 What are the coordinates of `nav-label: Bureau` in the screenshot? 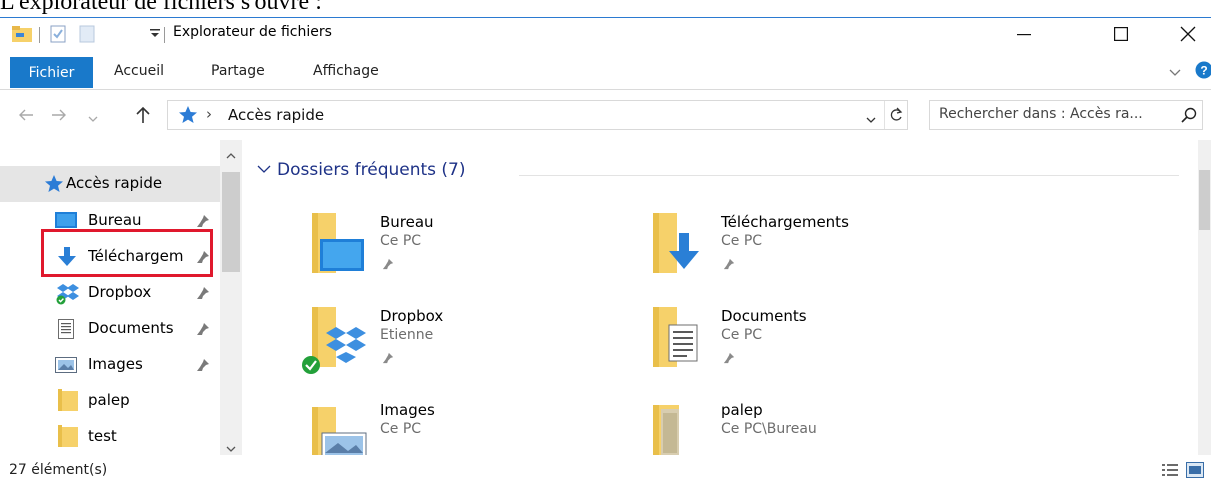 It's located at (115, 220).